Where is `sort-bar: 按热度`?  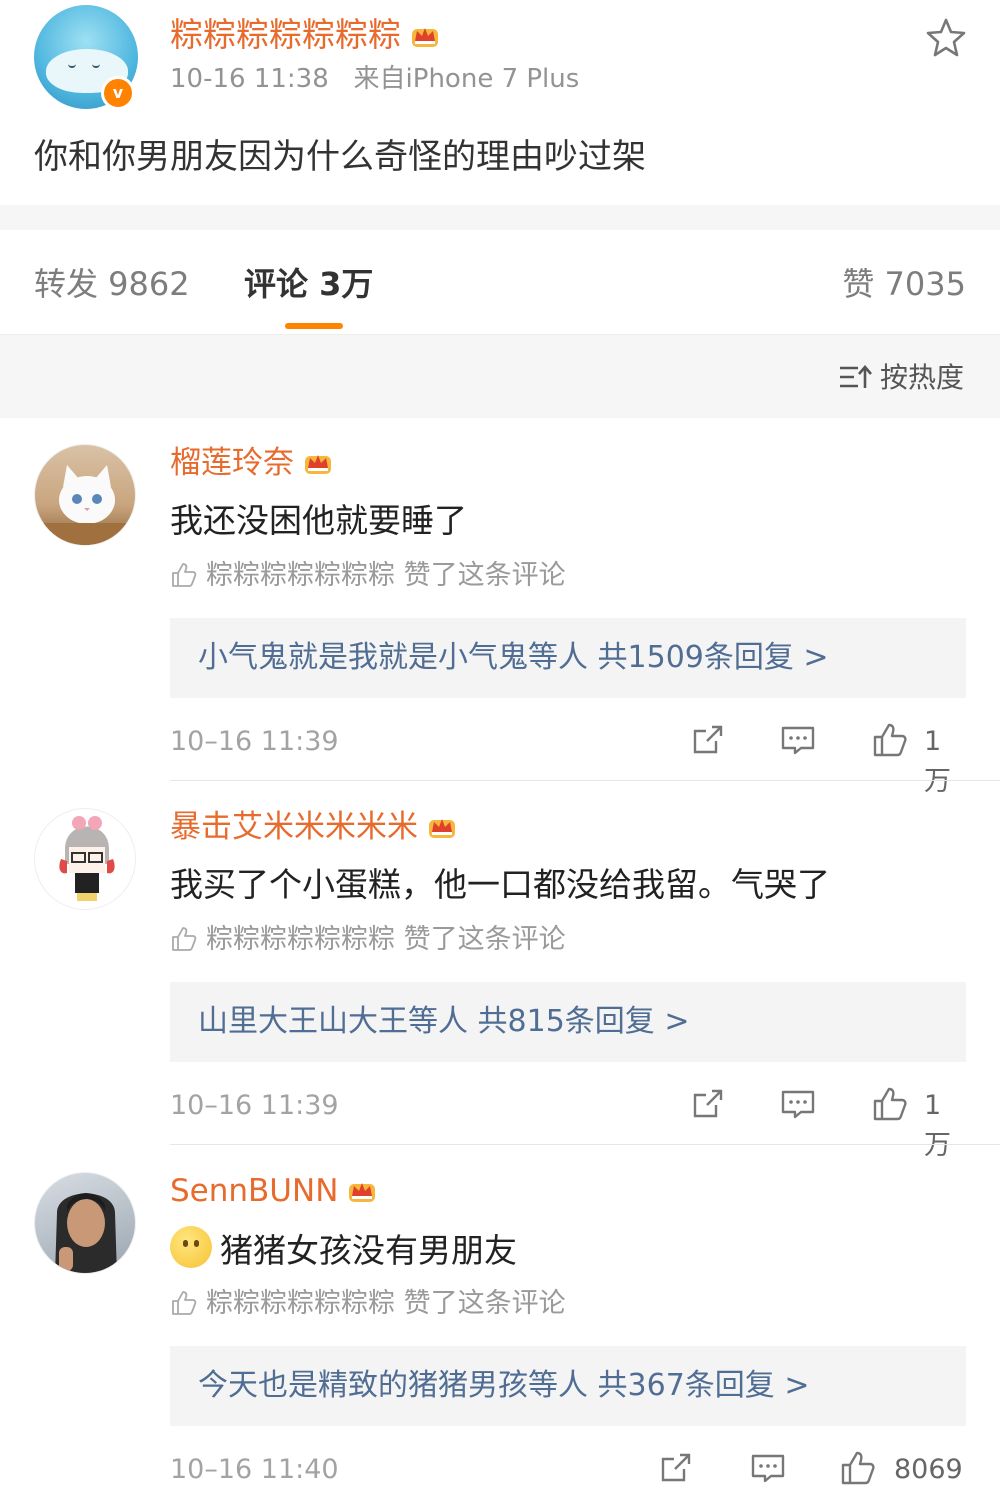 sort-bar: 按热度 is located at coordinates (500, 377).